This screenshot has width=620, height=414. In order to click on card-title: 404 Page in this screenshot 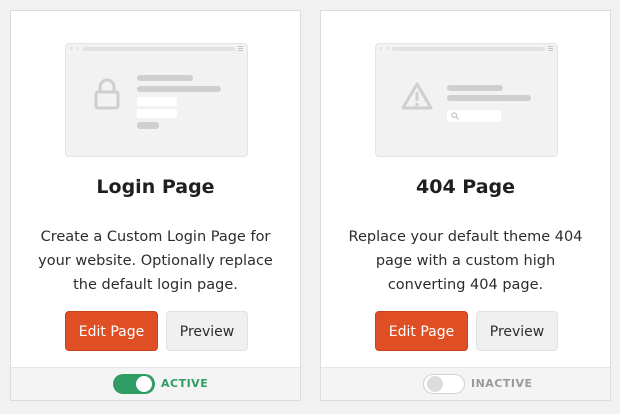, I will do `click(465, 187)`.